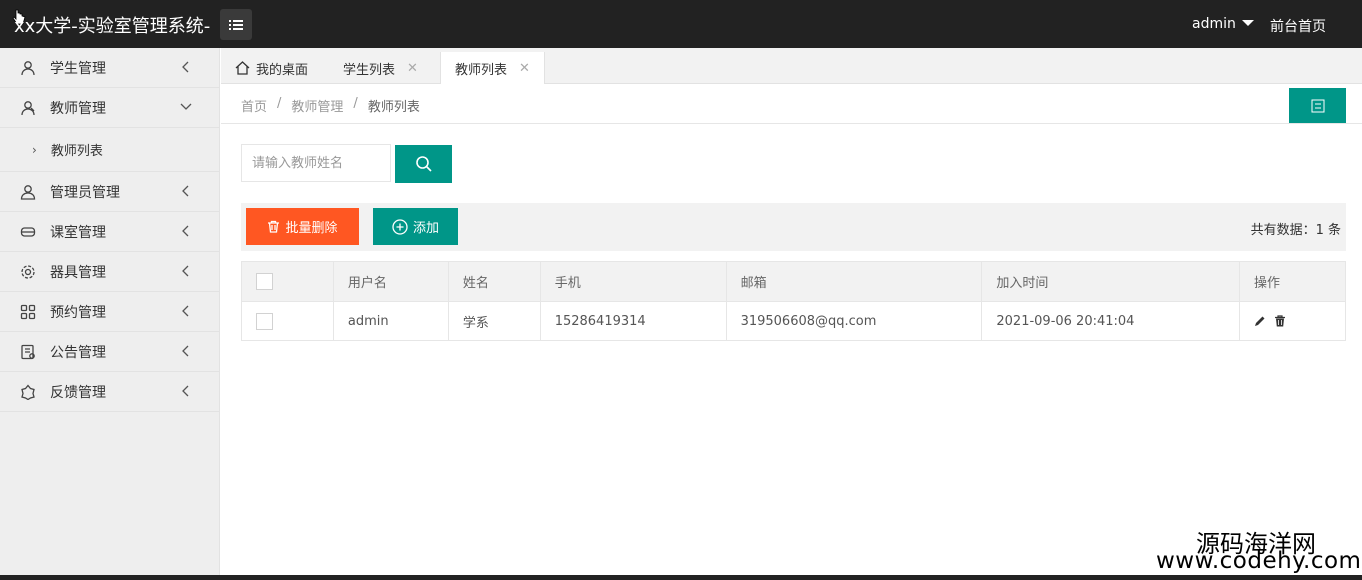 This screenshot has height=580, width=1362. What do you see at coordinates (28, 272) in the screenshot?
I see `gear-icon` at bounding box center [28, 272].